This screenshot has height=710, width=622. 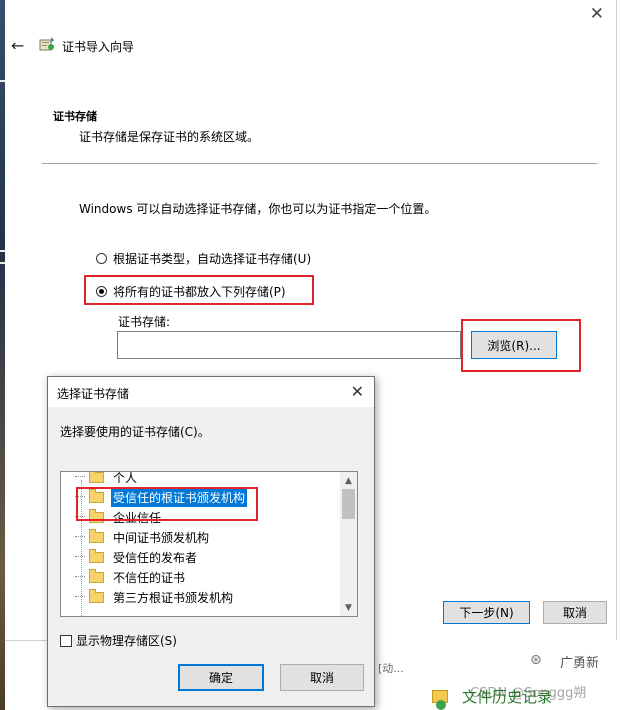 I want to click on cancel-button: 取消, so click(x=575, y=612).